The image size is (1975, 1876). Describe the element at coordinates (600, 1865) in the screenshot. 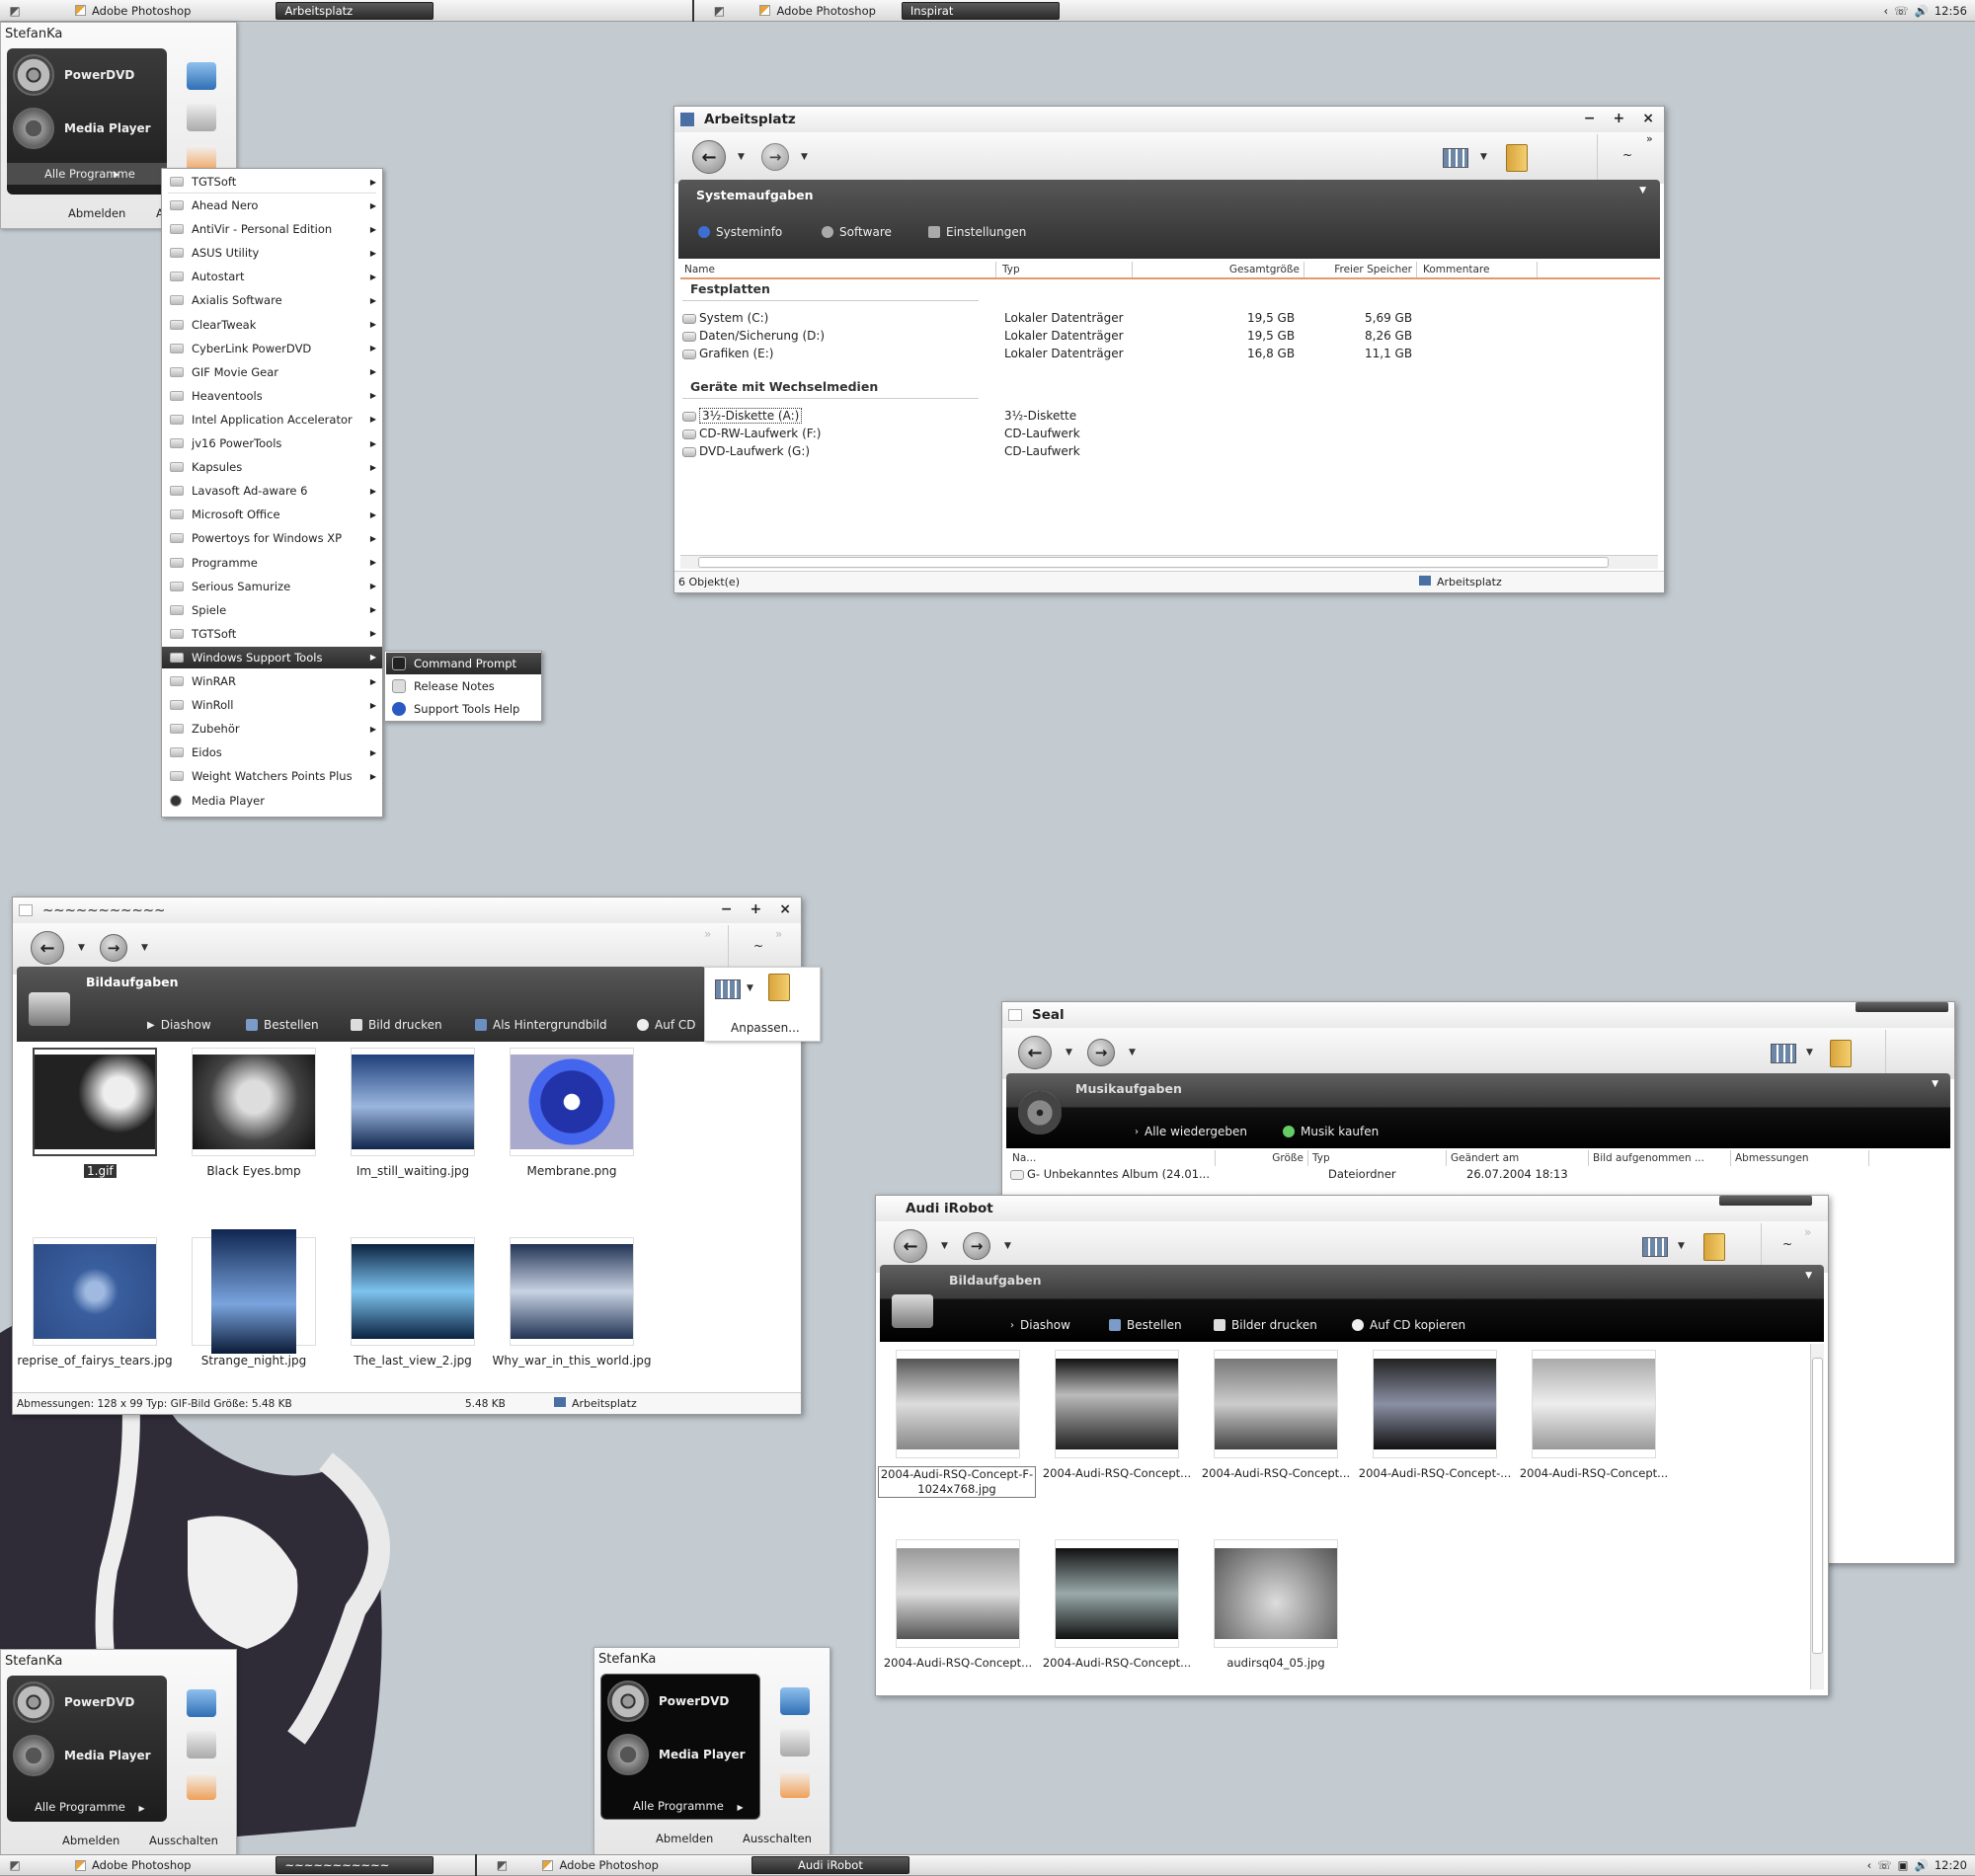

I see `taskbar-item-photoshop-2: Adobe Photoshop` at that location.